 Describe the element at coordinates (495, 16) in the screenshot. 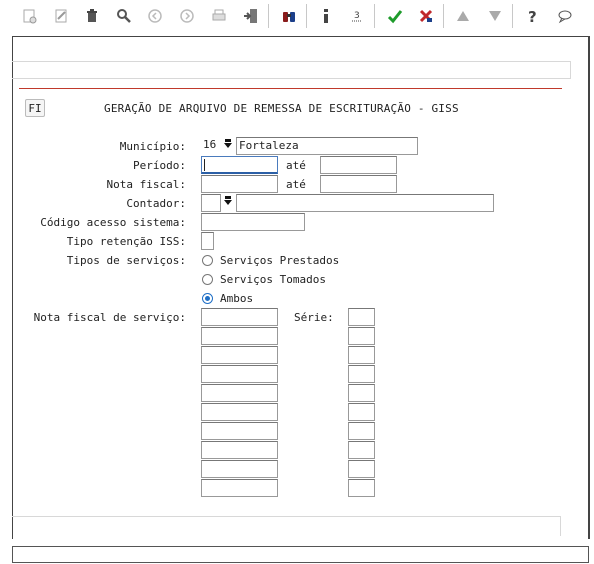

I see `arrow-down-icon` at that location.